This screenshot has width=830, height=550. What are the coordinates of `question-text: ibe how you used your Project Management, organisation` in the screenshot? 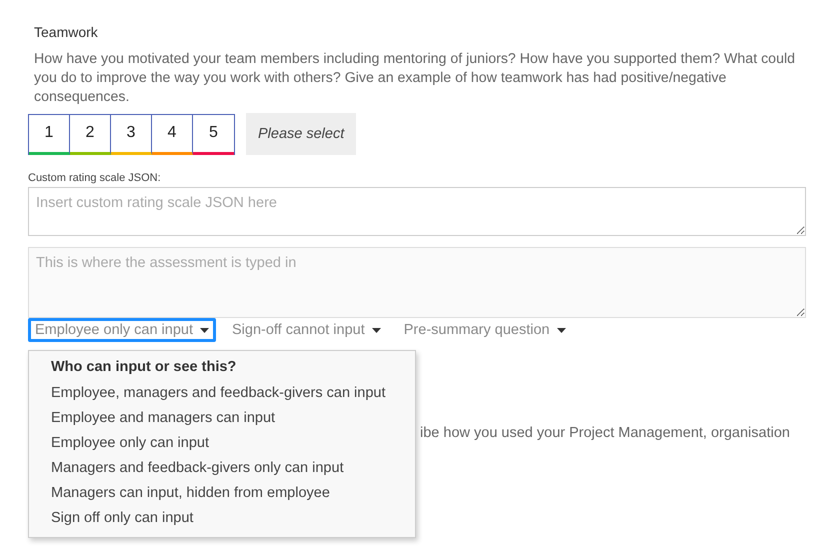 It's located at (605, 433).